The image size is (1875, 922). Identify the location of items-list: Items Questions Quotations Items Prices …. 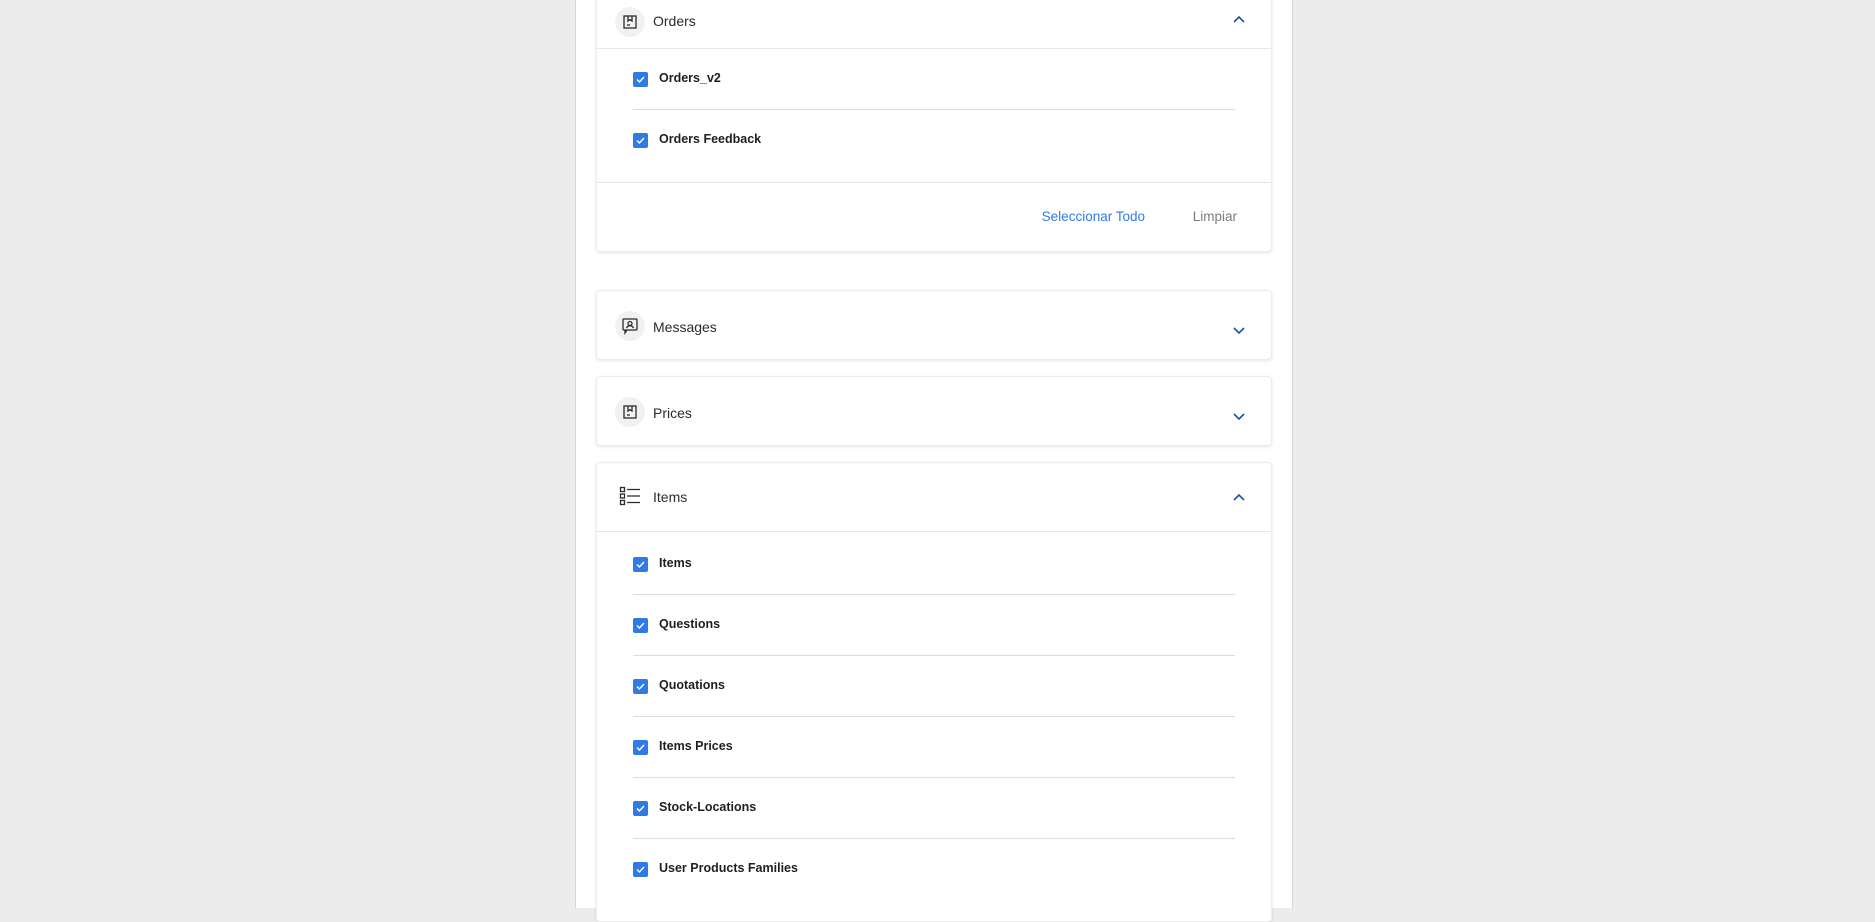
(934, 716).